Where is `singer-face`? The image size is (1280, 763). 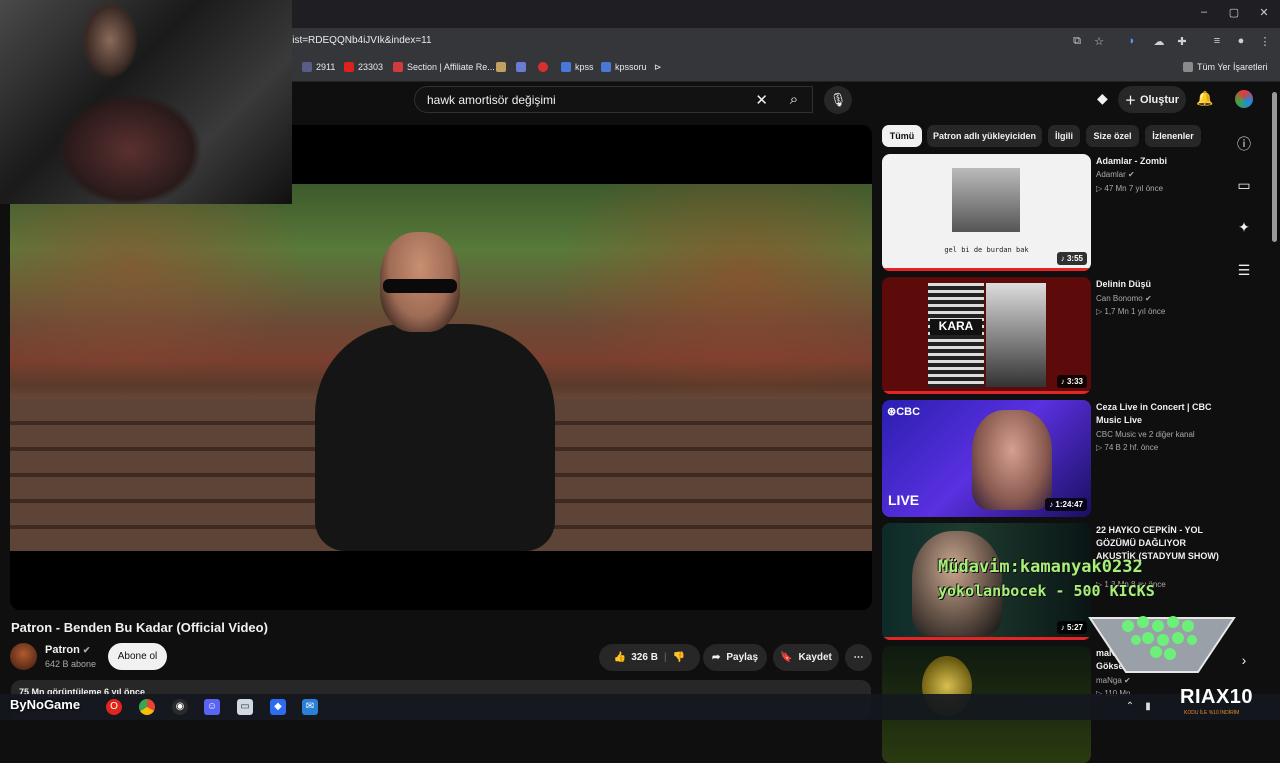 singer-face is located at coordinates (1012, 460).